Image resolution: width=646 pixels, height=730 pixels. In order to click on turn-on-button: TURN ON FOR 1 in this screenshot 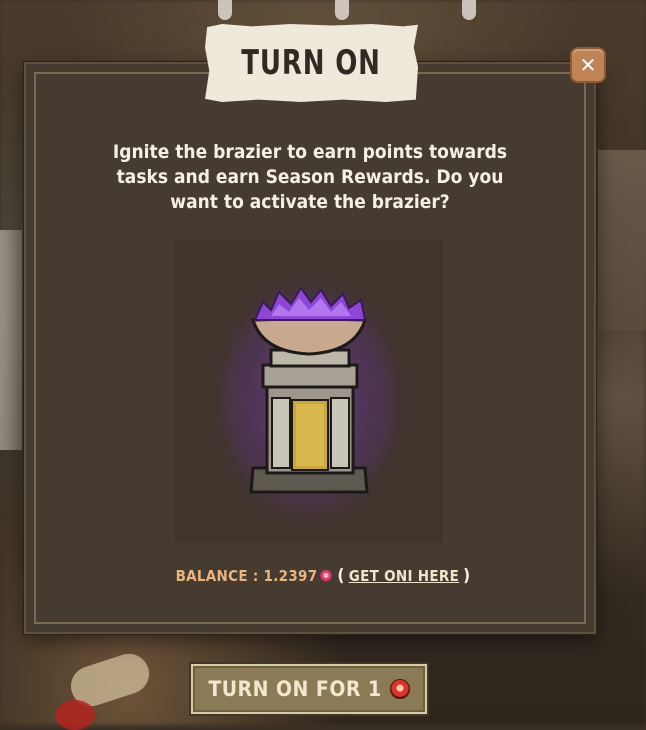, I will do `click(309, 689)`.